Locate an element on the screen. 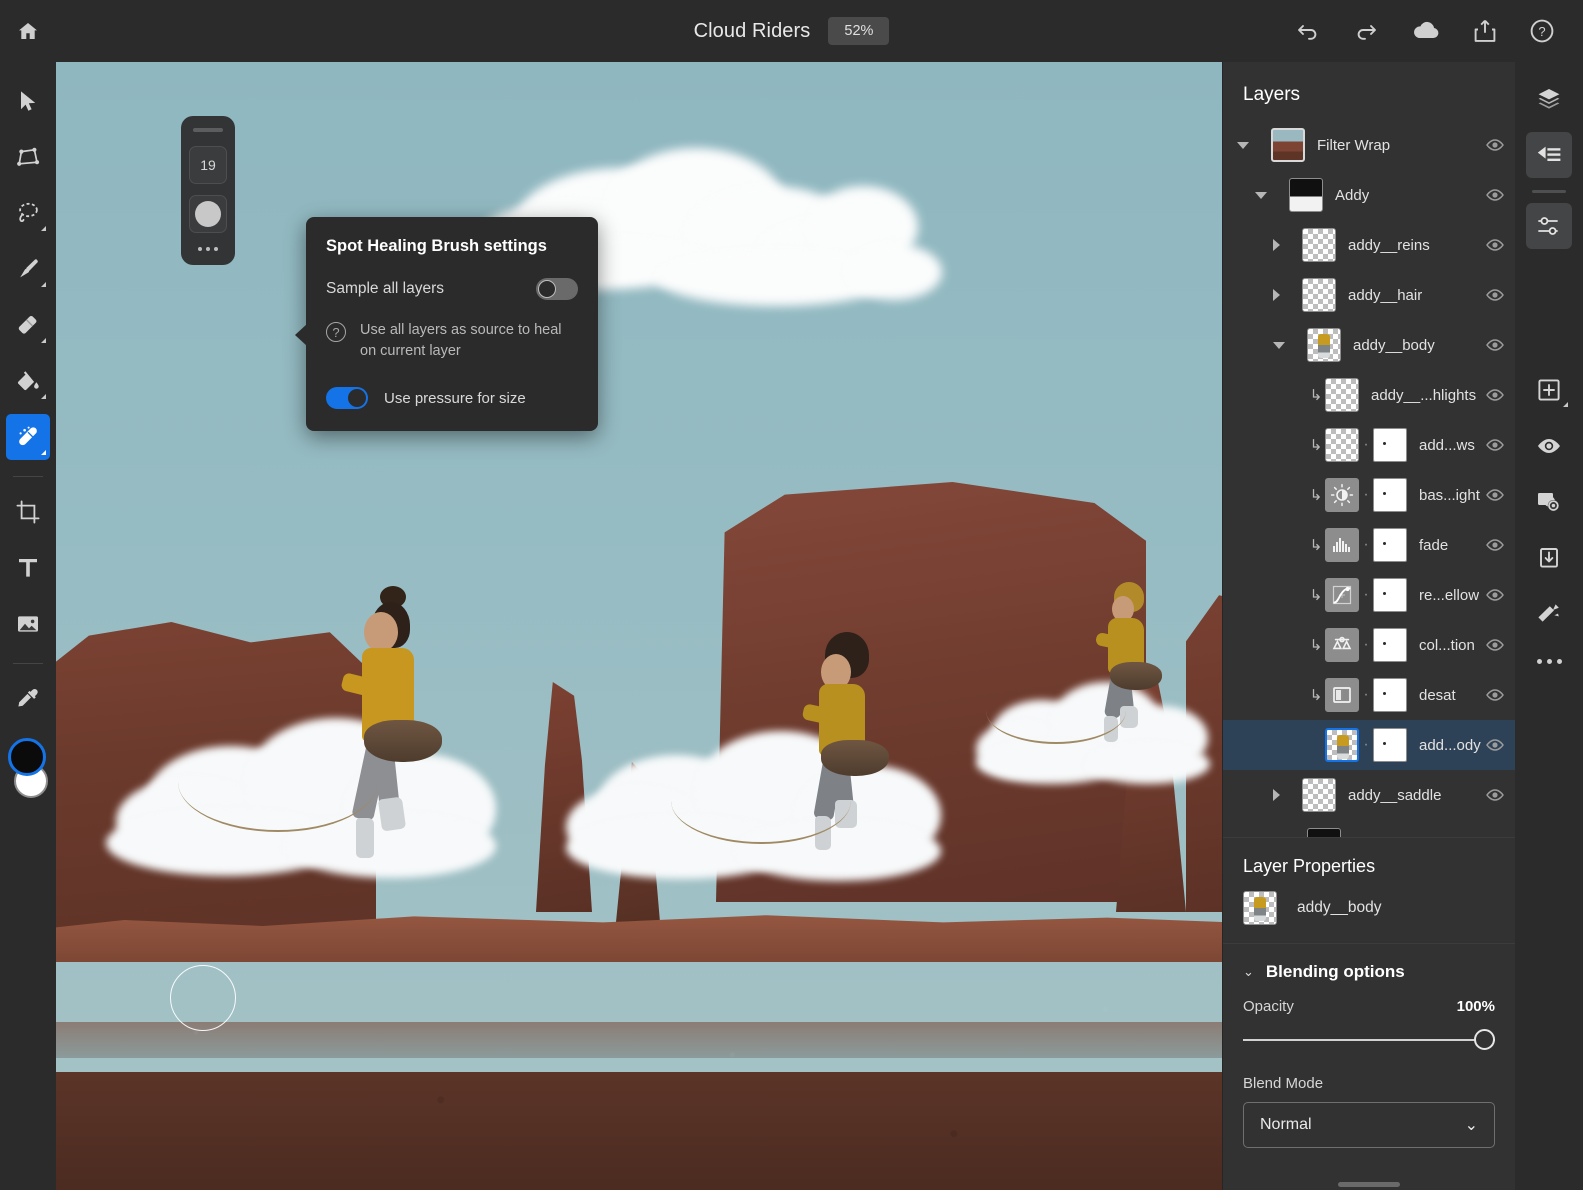 The image size is (1583, 1190). layer-row: ↳ · add...ws is located at coordinates (1369, 445).